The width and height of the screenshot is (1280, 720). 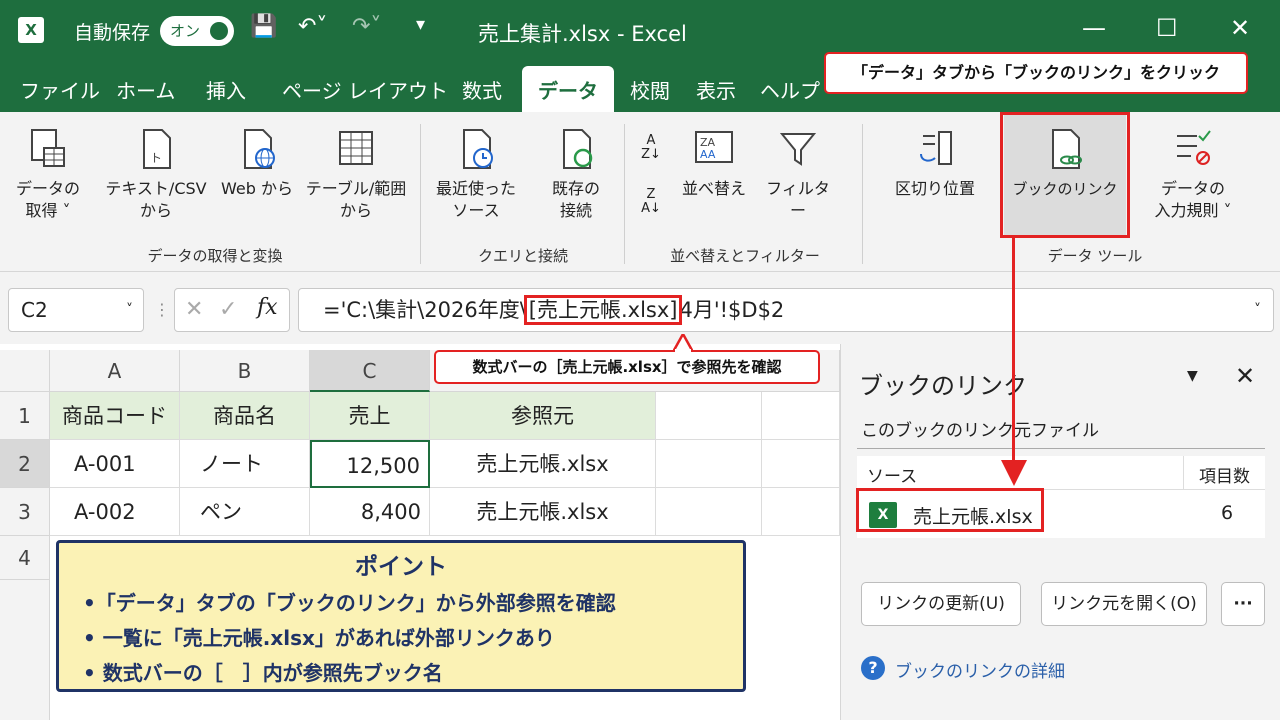 What do you see at coordinates (683, 343) in the screenshot?
I see `callout-pointer-icon` at bounding box center [683, 343].